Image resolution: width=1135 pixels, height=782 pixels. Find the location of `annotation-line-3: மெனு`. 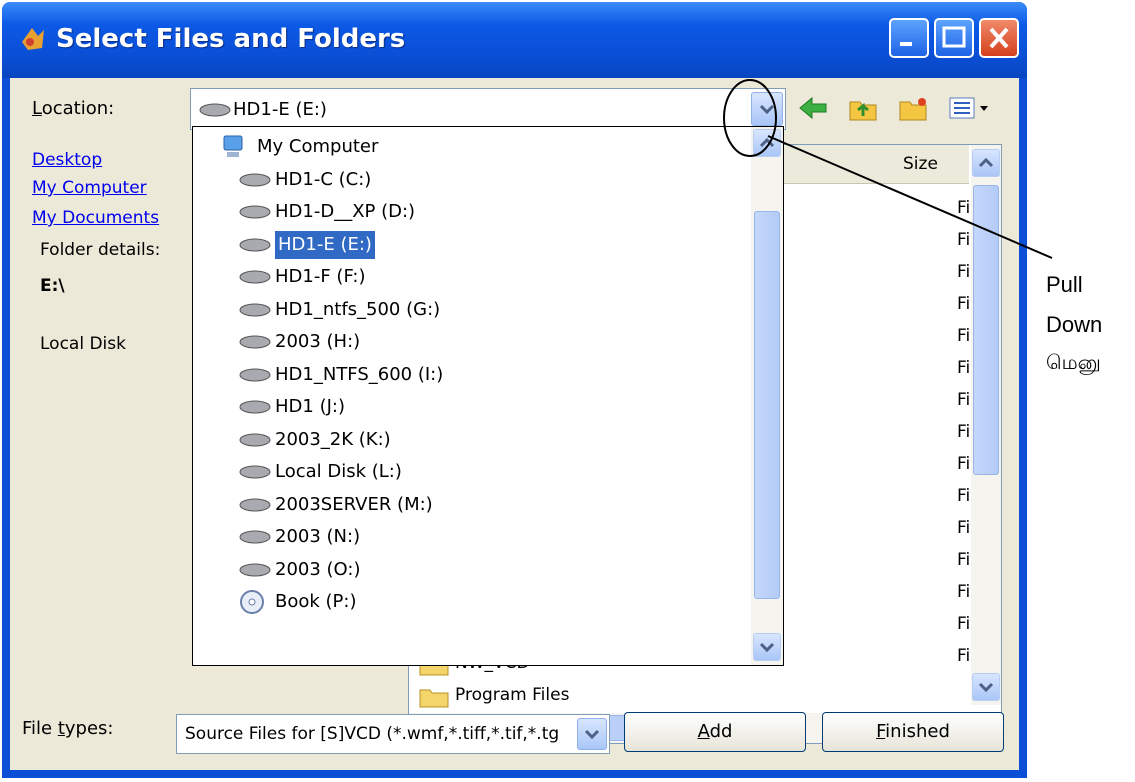

annotation-line-3: மெனு is located at coordinates (1073, 362).